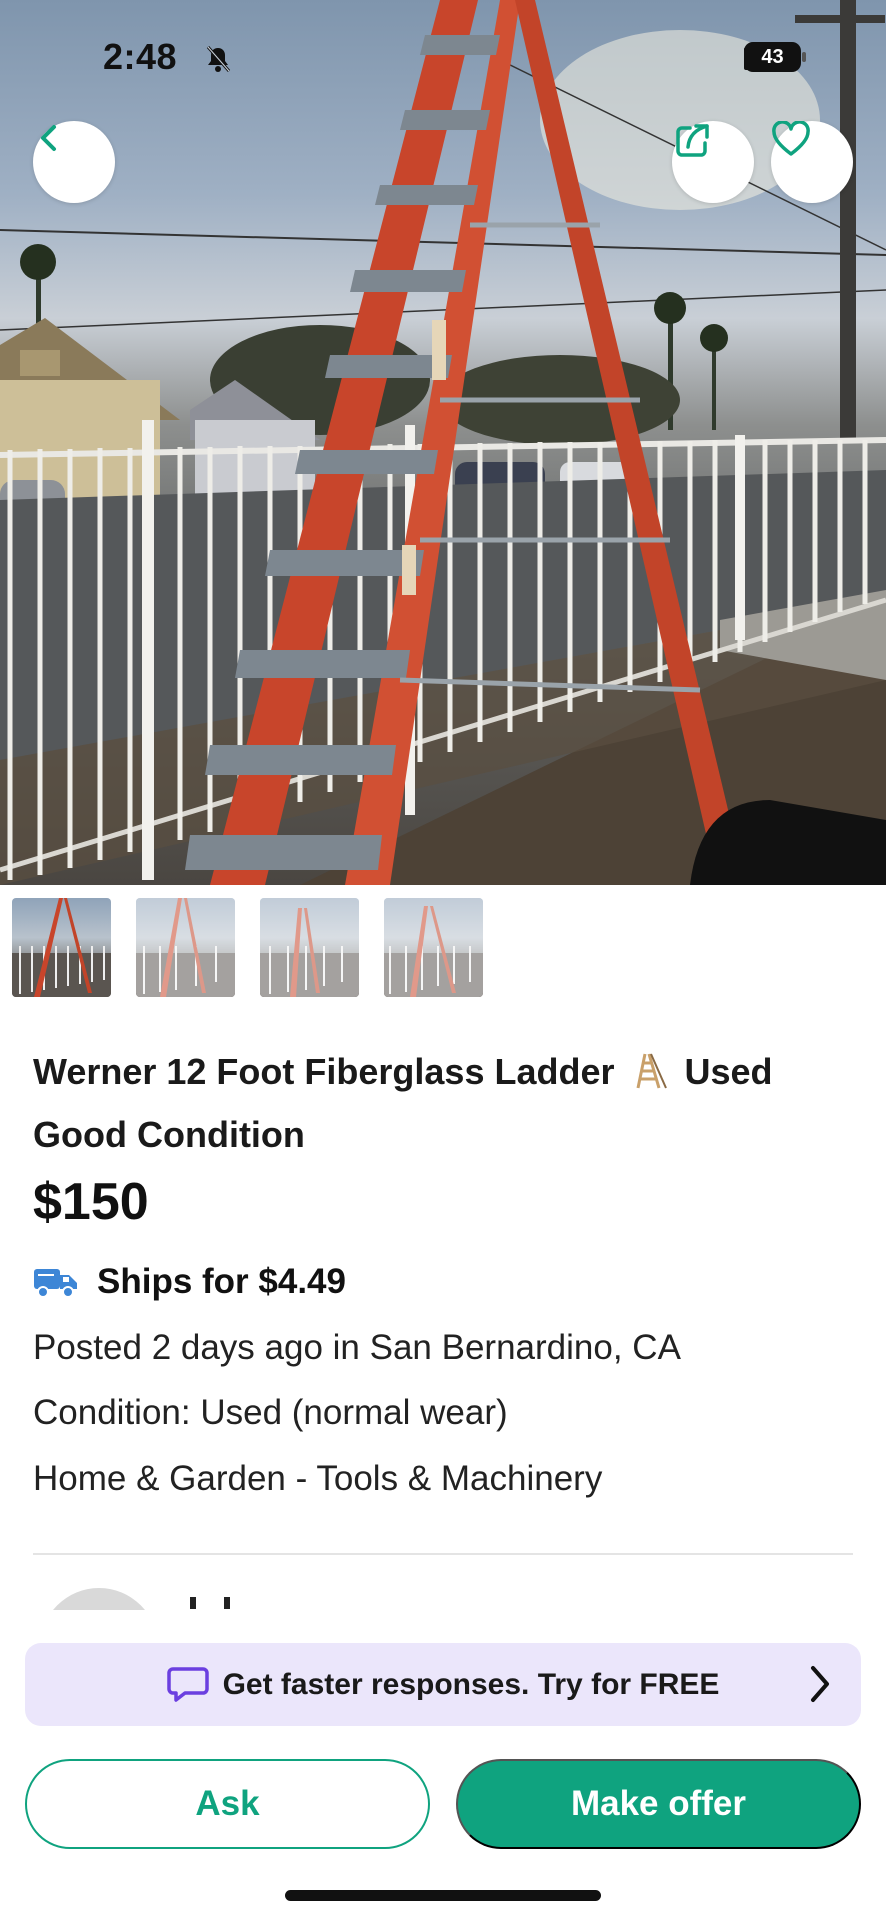 The height and width of the screenshot is (1920, 886). Describe the element at coordinates (651, 1071) in the screenshot. I see `ladder-icon` at that location.